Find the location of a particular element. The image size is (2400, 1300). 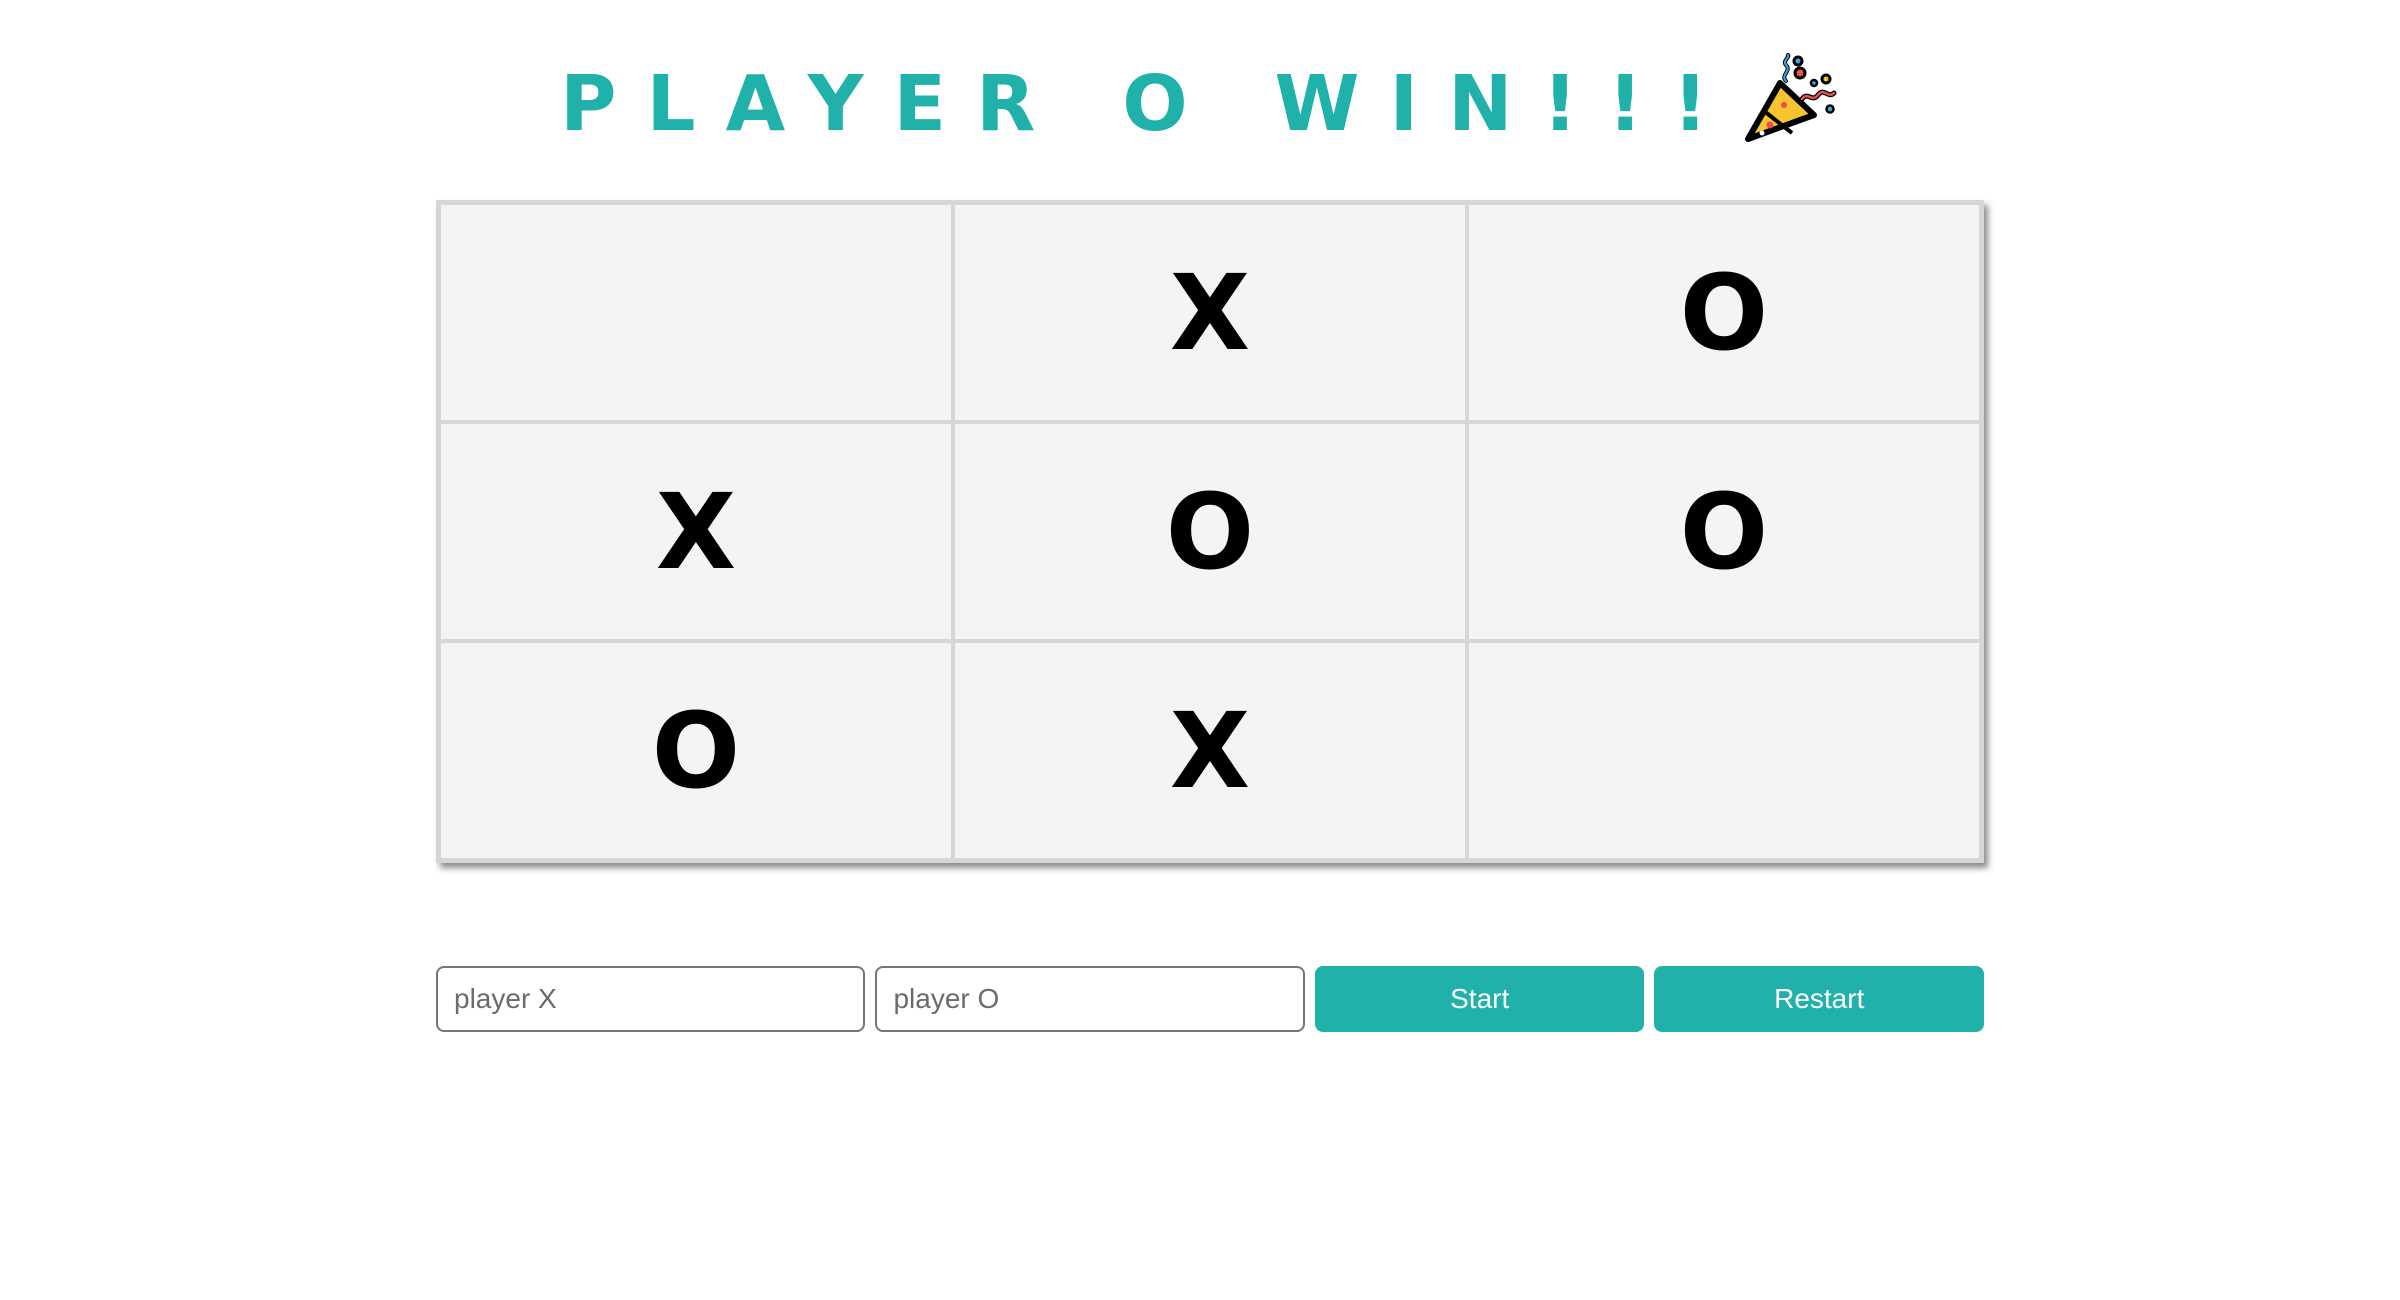

board-cell-7: O is located at coordinates (696, 750).